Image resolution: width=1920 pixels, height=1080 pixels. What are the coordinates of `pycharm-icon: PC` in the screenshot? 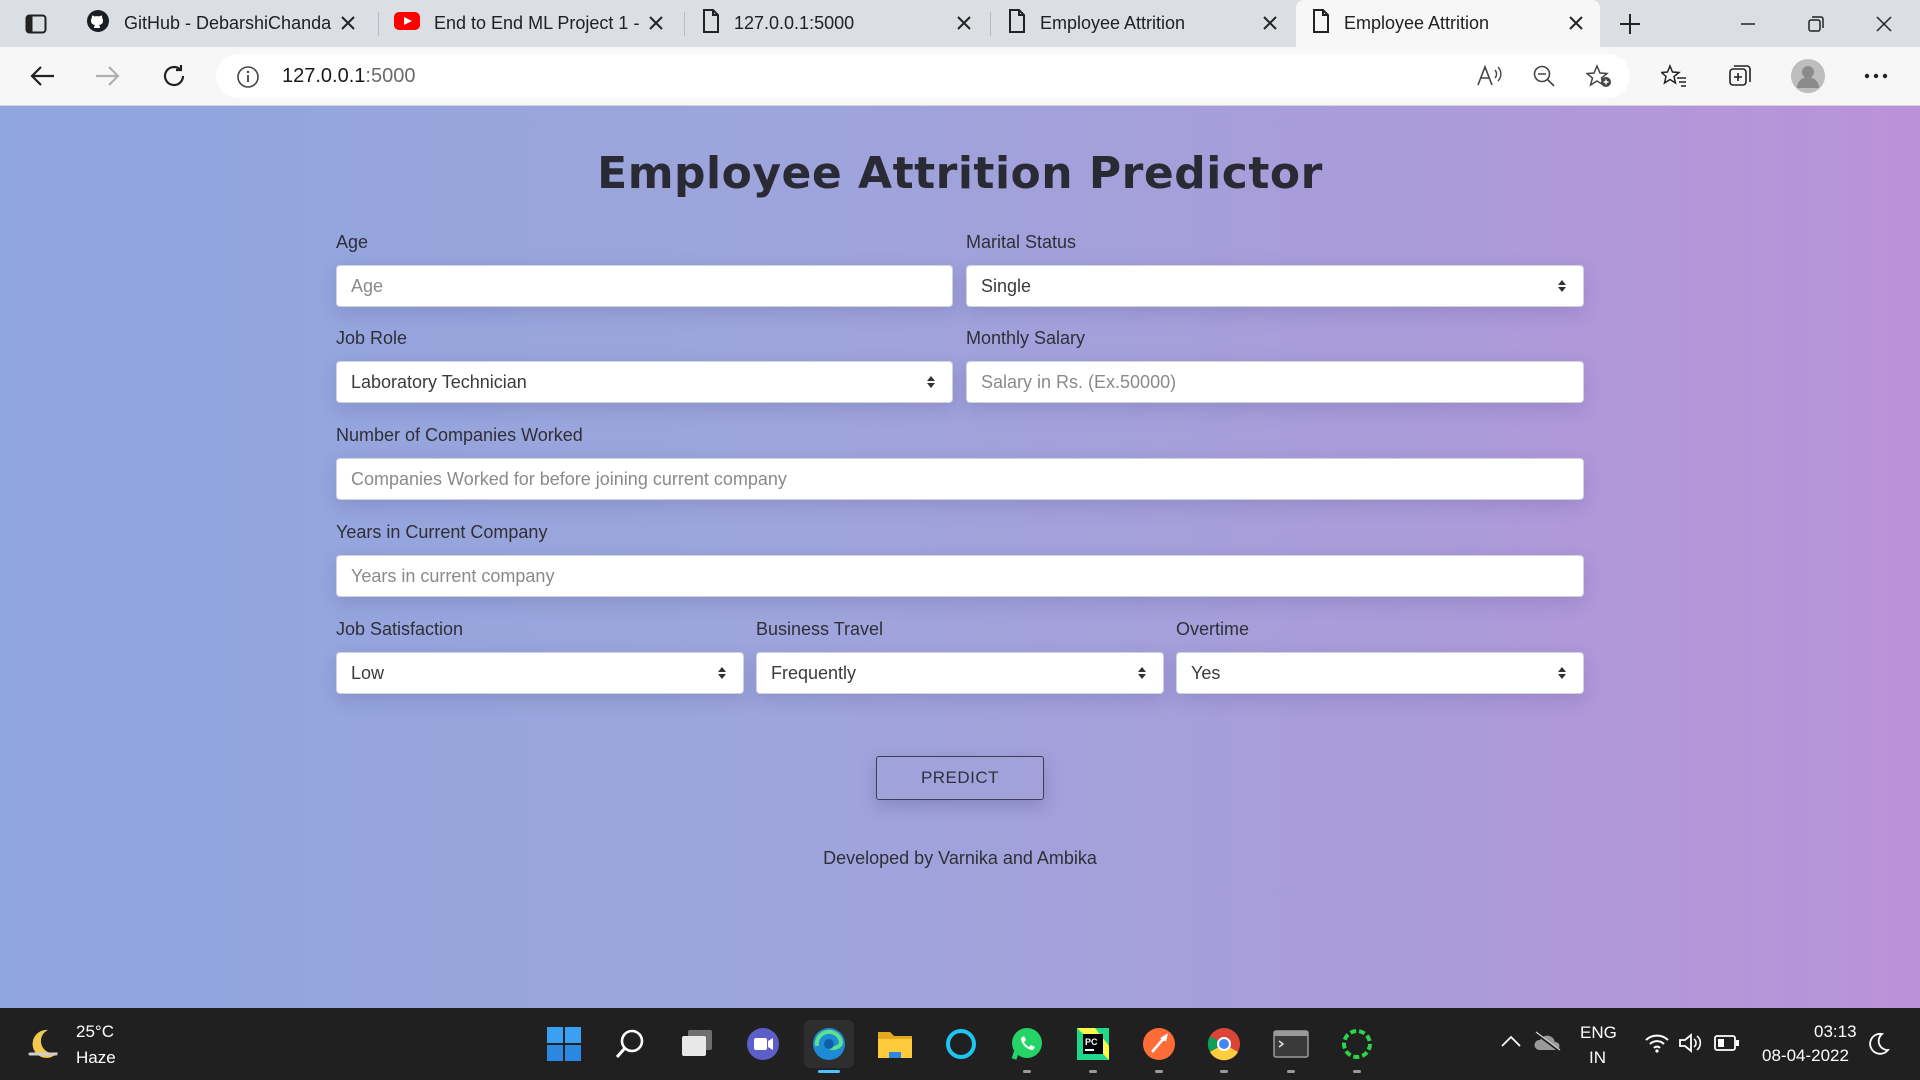 It's located at (1093, 1044).